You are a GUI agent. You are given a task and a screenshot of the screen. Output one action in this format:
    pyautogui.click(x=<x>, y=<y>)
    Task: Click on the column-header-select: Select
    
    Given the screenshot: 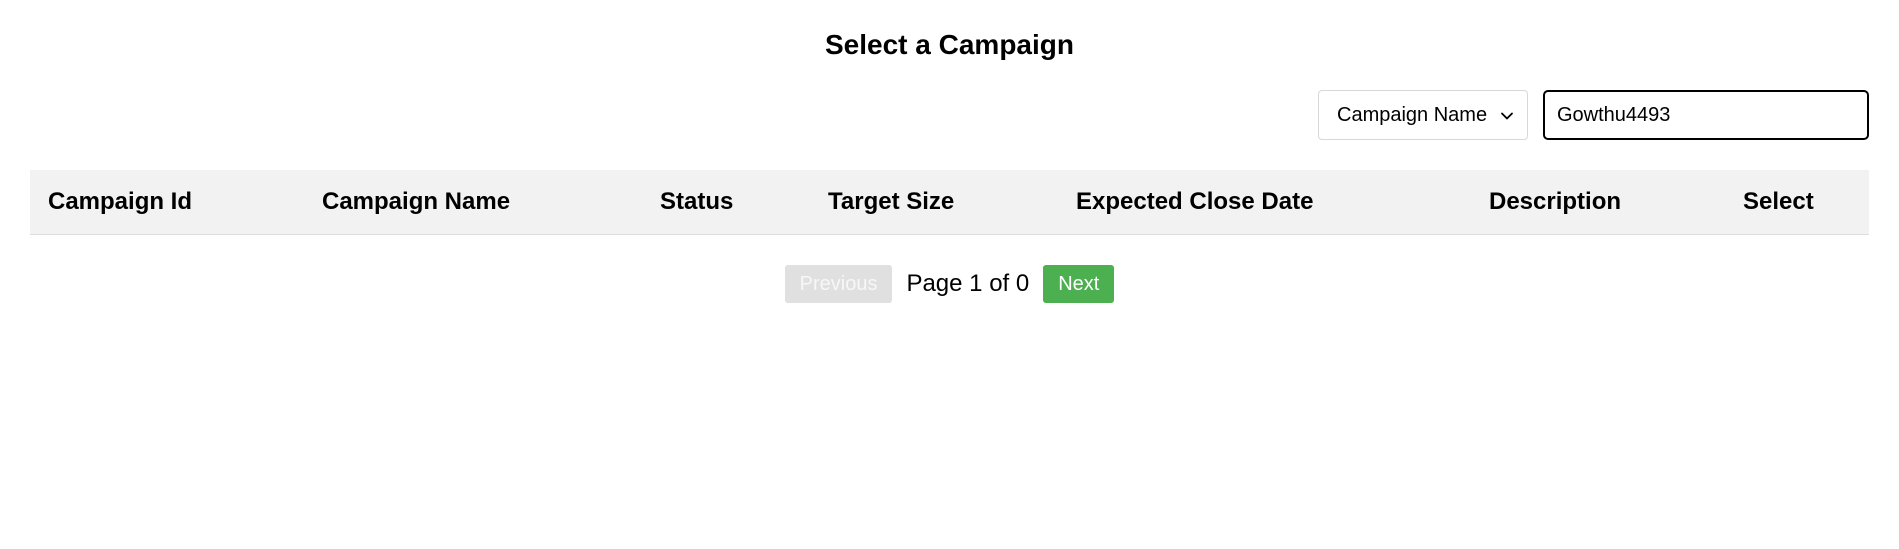 What is the action you would take?
    pyautogui.click(x=1778, y=201)
    